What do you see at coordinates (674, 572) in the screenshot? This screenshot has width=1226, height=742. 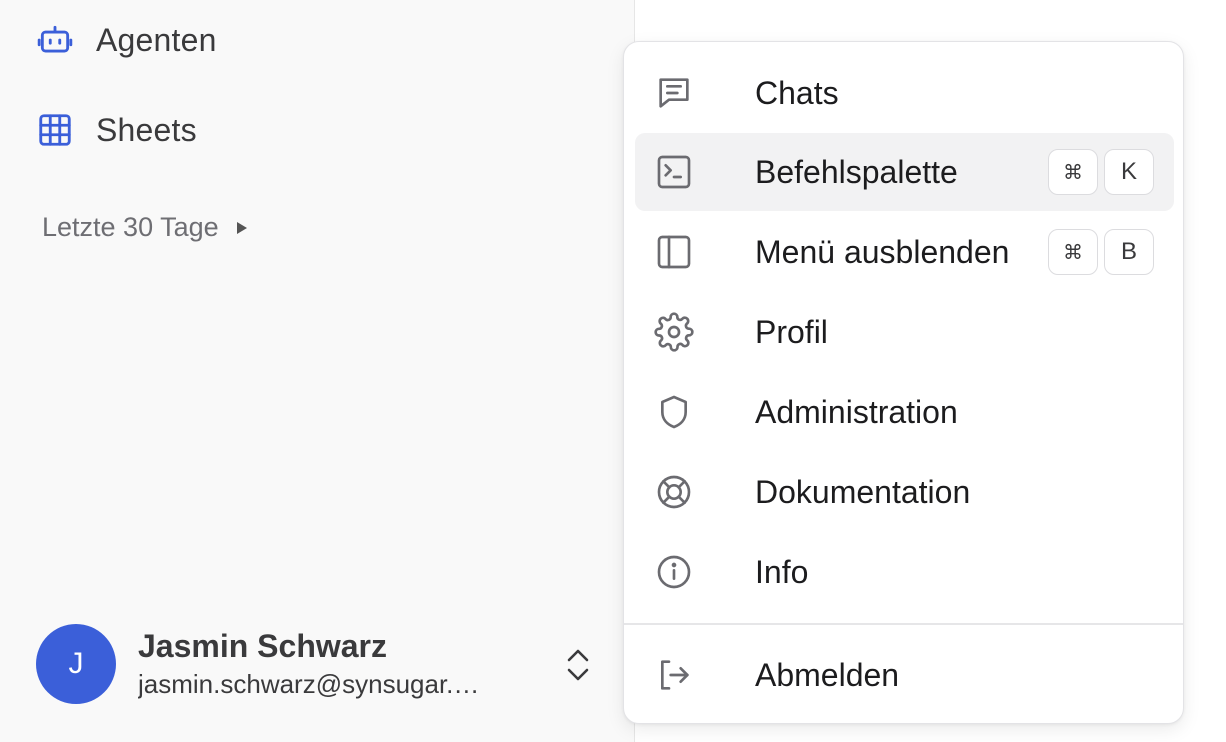 I see `info-icon` at bounding box center [674, 572].